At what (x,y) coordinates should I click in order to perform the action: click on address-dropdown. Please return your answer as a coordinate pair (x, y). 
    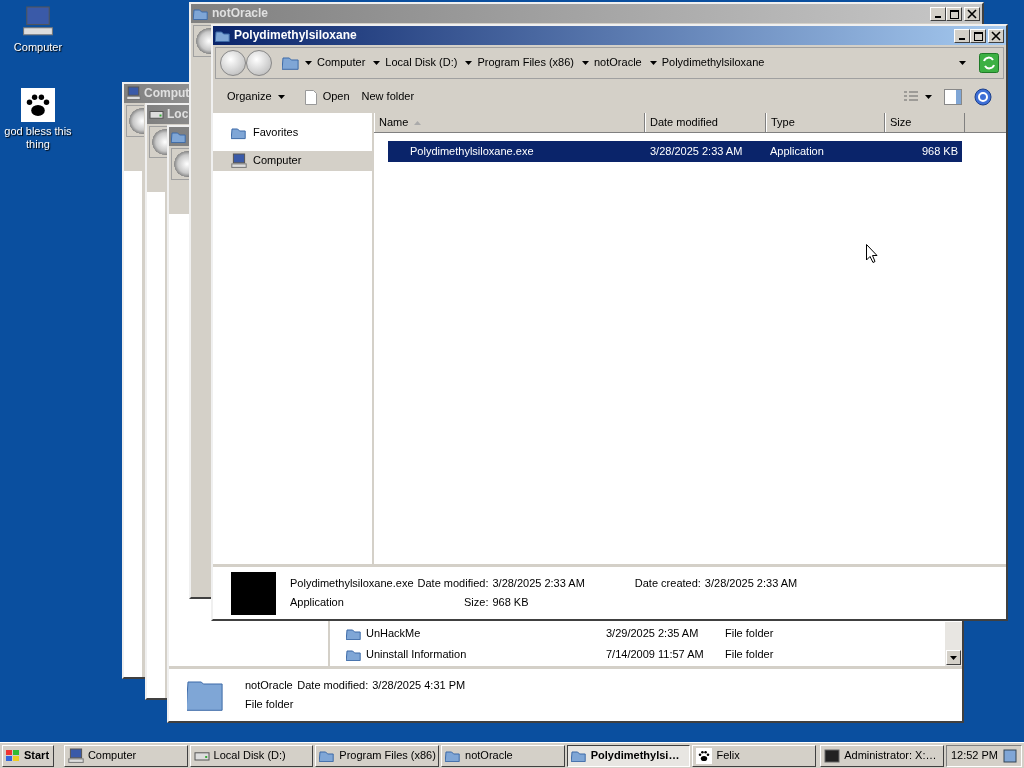
    Looking at the image, I should click on (962, 63).